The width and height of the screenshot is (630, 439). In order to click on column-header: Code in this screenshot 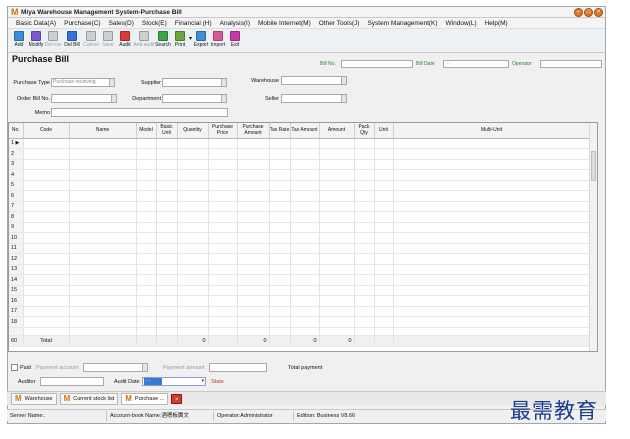, I will do `click(46, 131)`.